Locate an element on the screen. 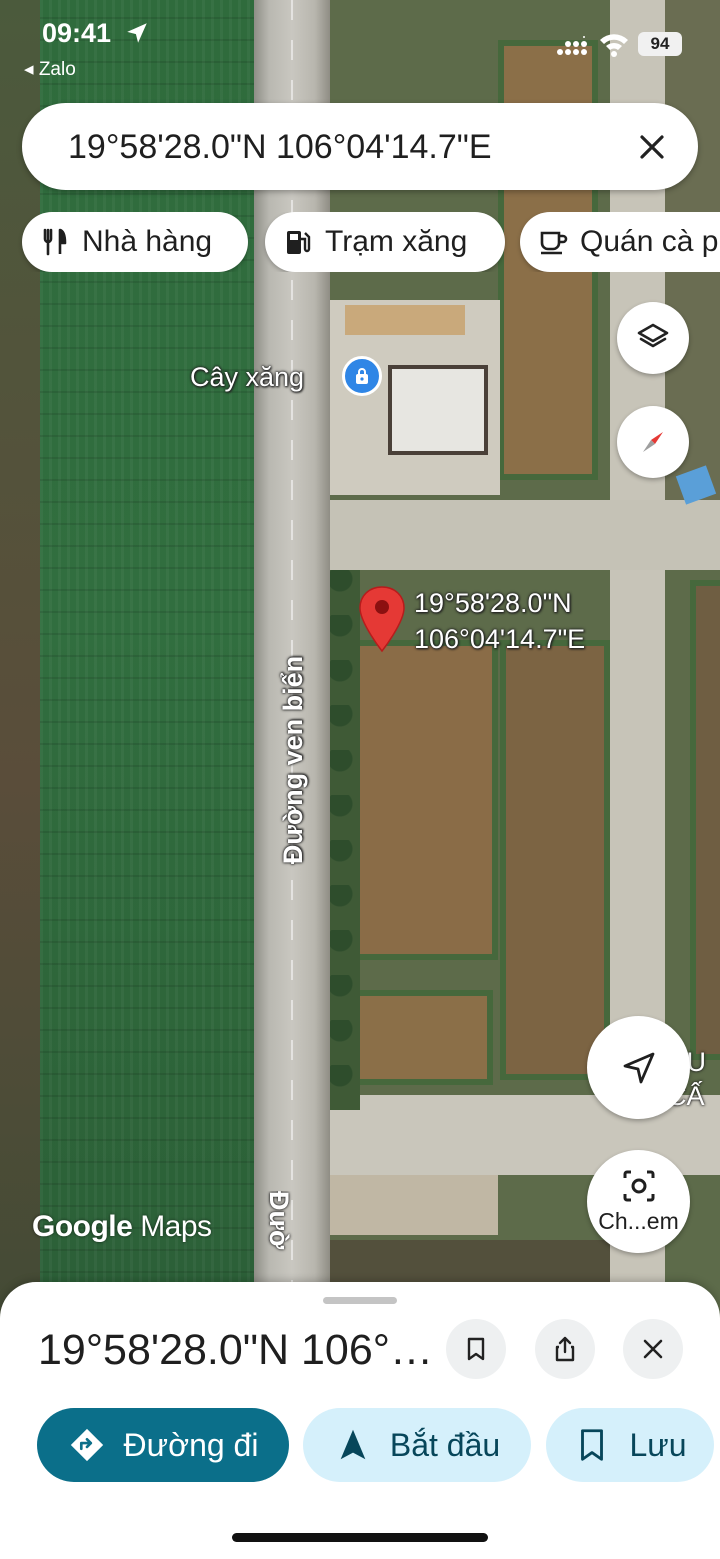  back-to-app-link: ◂ Zalo is located at coordinates (50, 69).